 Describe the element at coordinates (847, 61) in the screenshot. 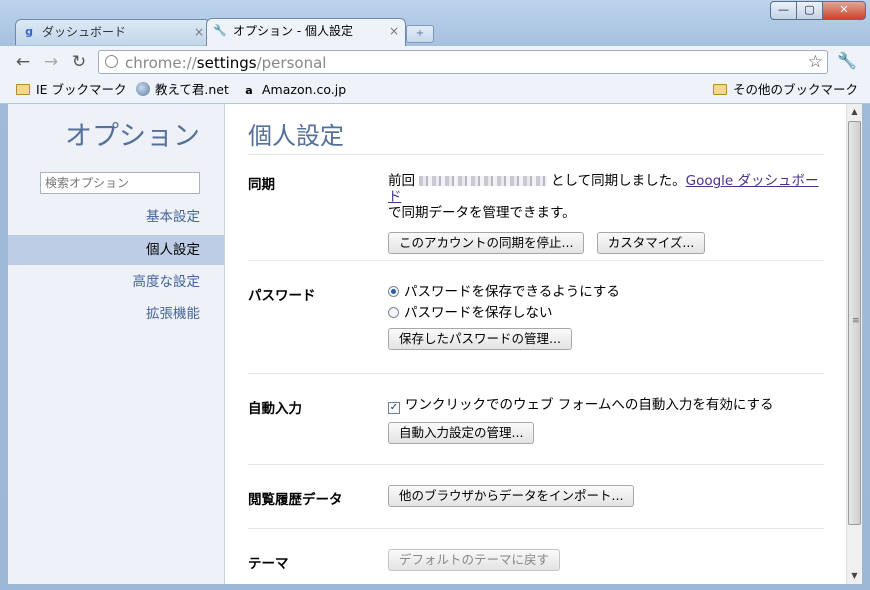

I see `wrench-menu-icon: 🔧` at that location.